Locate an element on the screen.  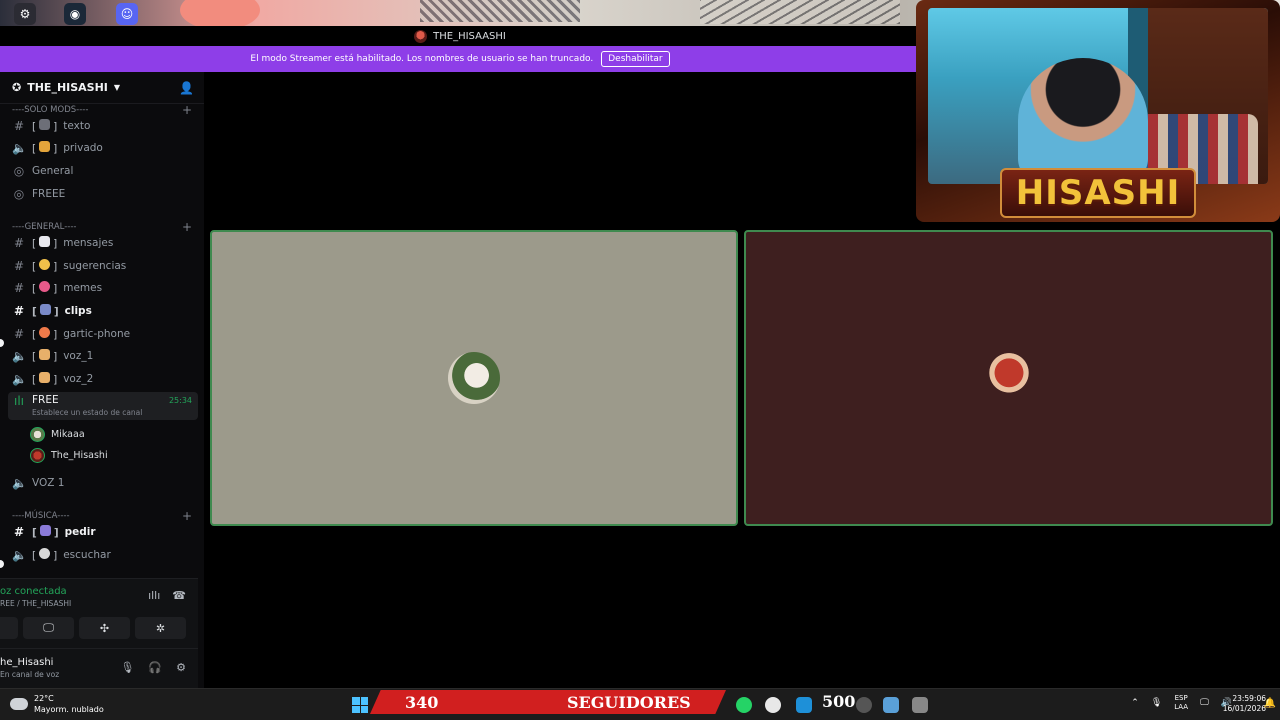
window-titlebar: THE_HISAASHI is located at coordinates (460, 36).